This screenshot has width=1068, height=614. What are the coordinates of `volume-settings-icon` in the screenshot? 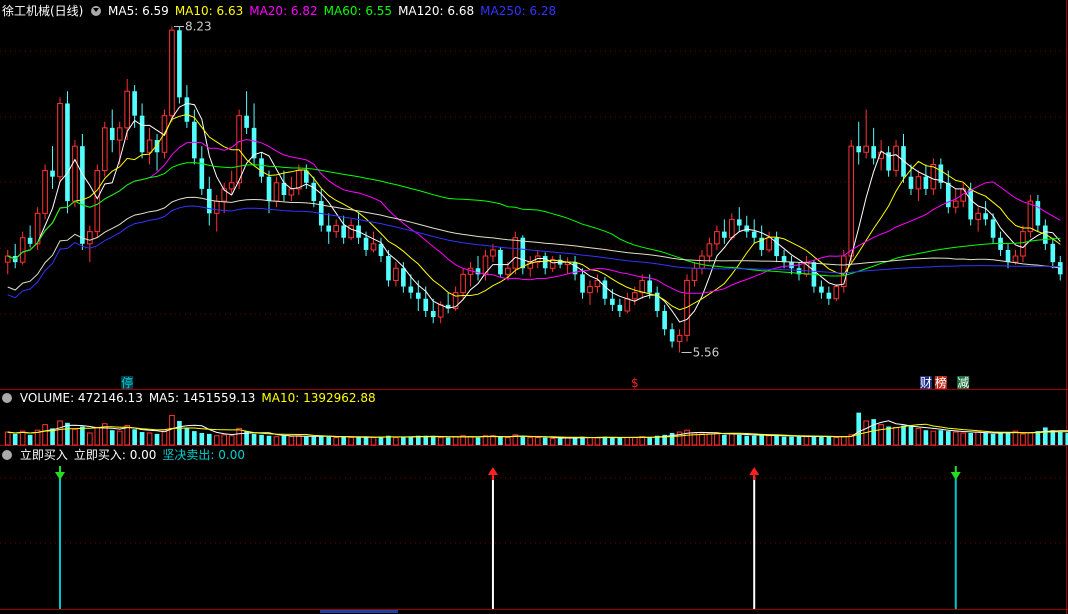 It's located at (7, 398).